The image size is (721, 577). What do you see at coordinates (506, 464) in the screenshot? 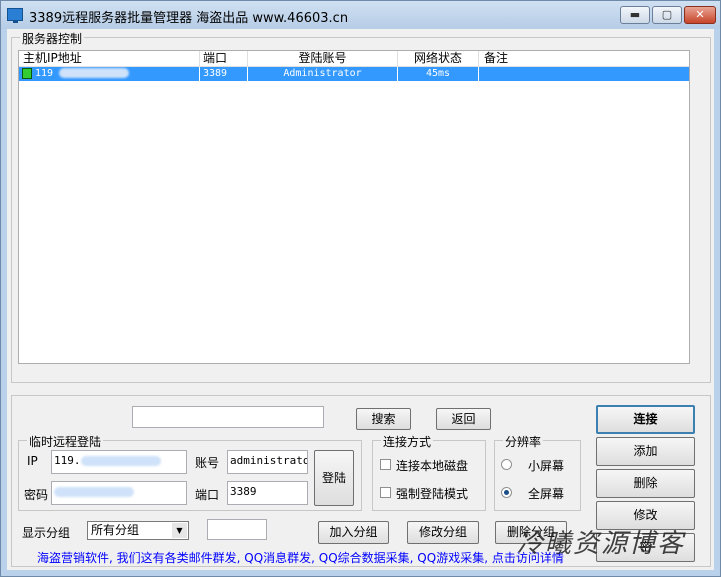
I see `small-screen-radio` at bounding box center [506, 464].